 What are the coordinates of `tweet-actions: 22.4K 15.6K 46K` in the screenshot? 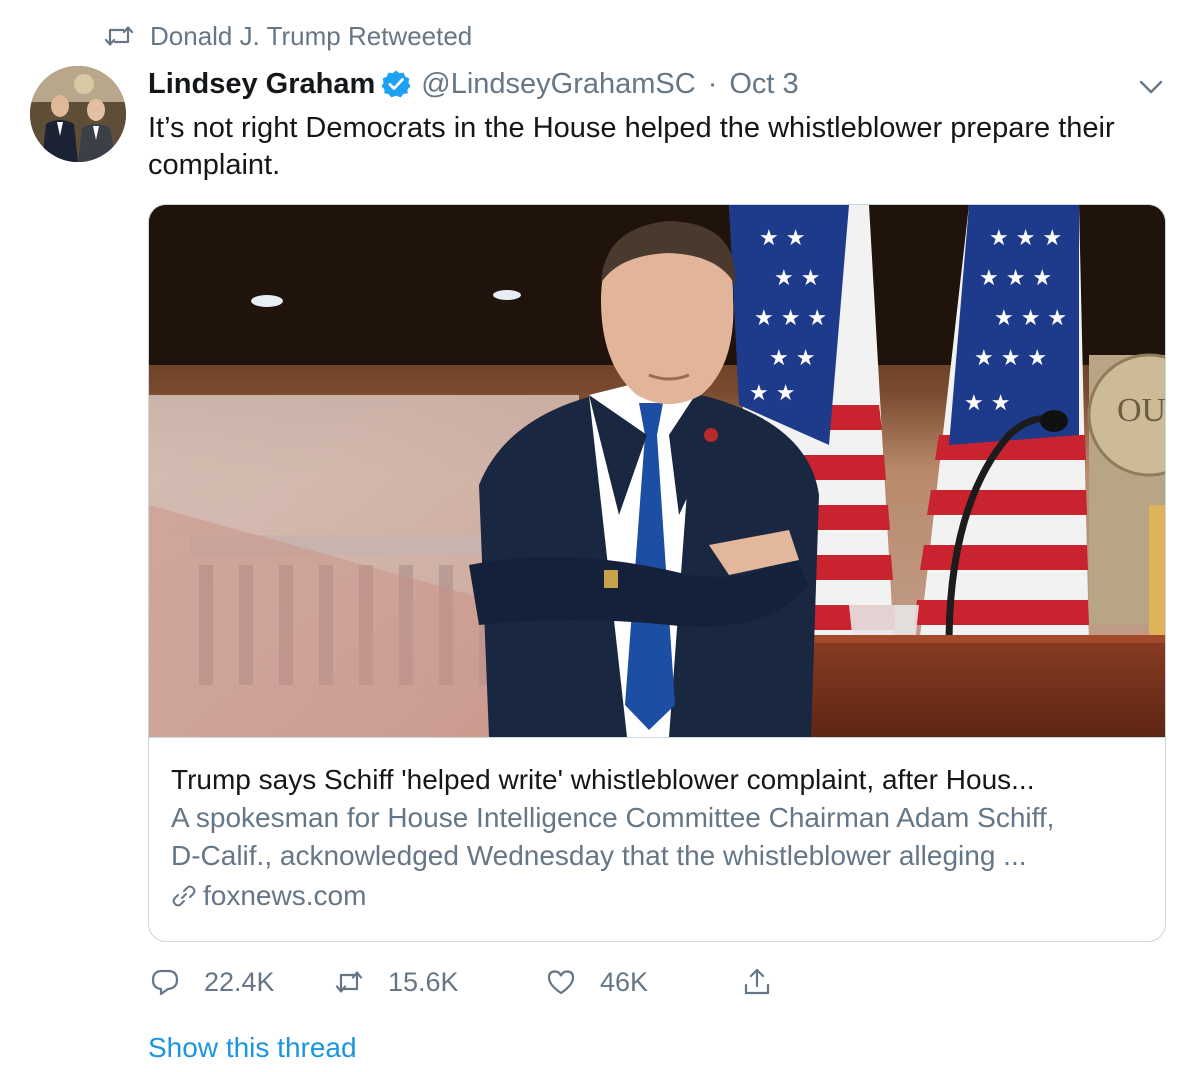 It's located at (461, 982).